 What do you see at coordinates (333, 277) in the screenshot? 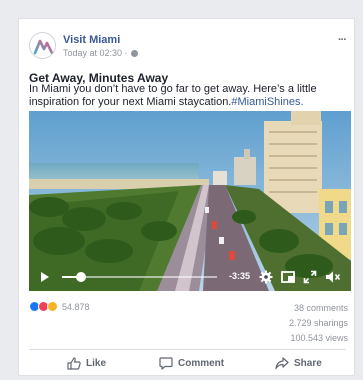
I see `volume-icon` at bounding box center [333, 277].